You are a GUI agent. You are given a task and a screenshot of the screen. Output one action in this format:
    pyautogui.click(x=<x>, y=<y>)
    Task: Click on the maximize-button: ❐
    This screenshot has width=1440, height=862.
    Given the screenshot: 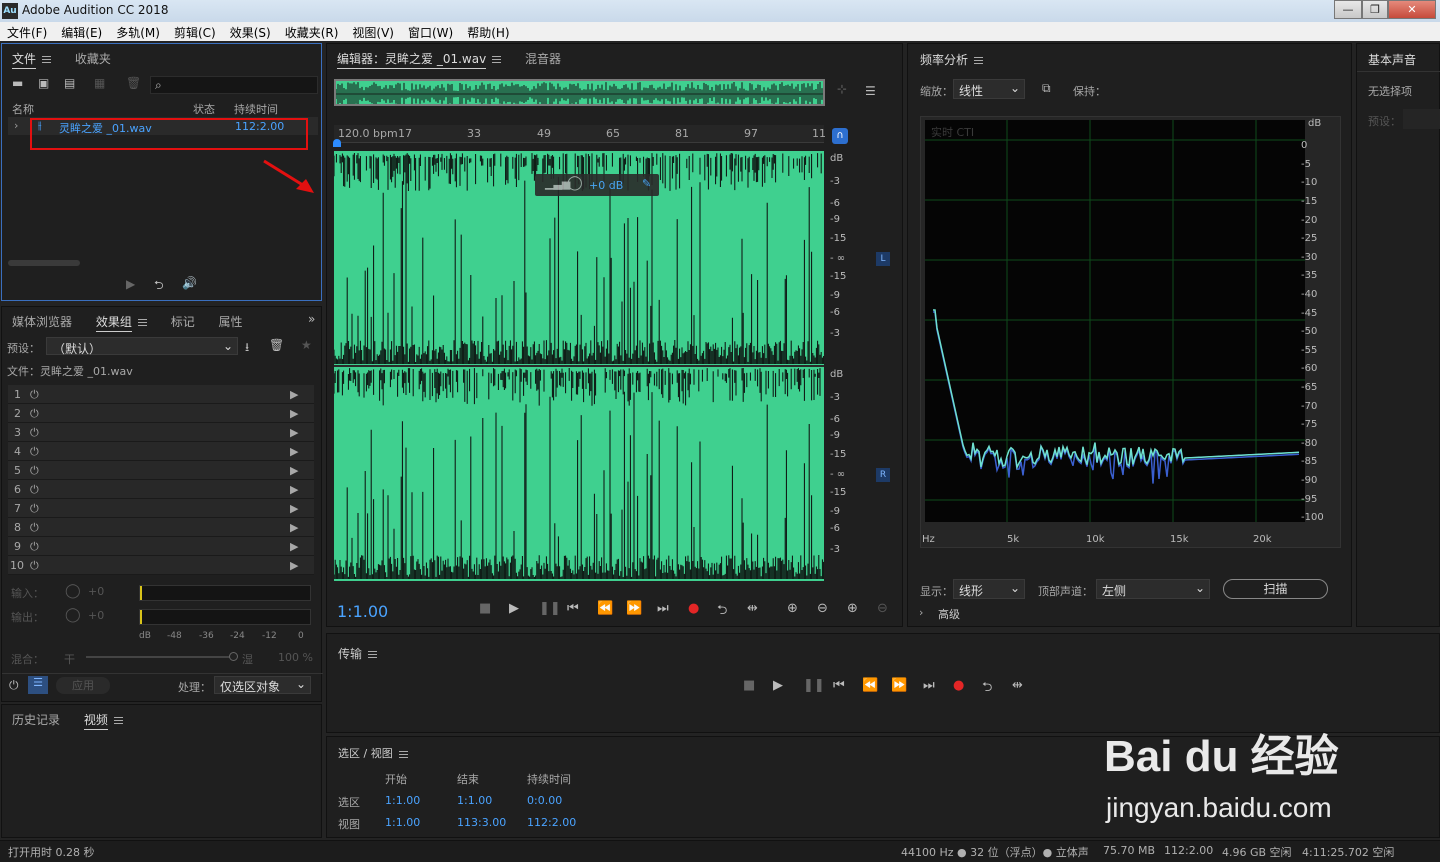 What is the action you would take?
    pyautogui.click(x=1375, y=9)
    